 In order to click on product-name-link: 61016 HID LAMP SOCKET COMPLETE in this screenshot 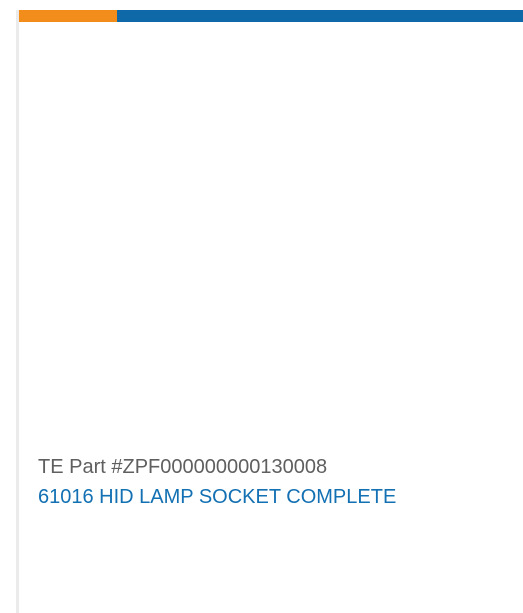, I will do `click(217, 497)`.